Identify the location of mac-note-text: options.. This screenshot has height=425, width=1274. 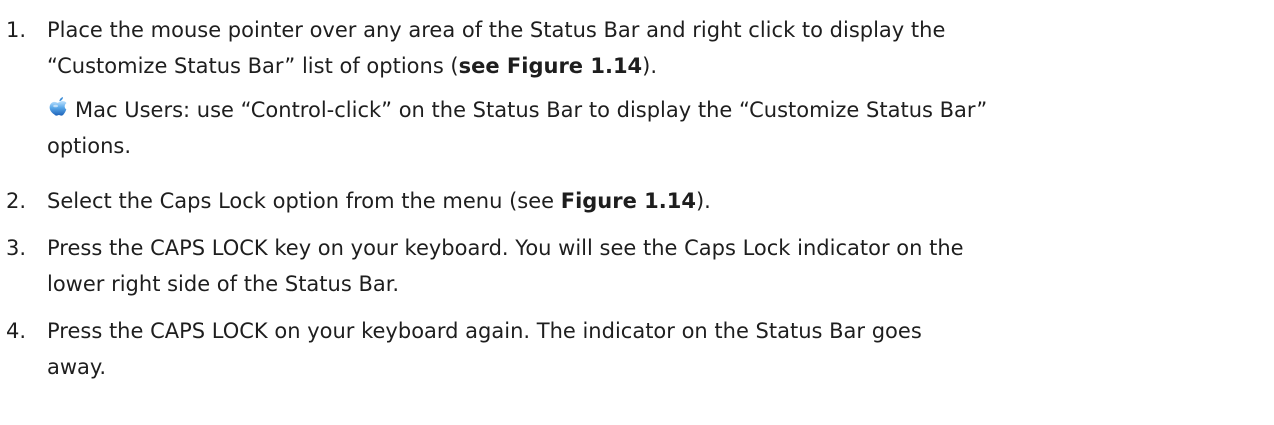
(89, 146).